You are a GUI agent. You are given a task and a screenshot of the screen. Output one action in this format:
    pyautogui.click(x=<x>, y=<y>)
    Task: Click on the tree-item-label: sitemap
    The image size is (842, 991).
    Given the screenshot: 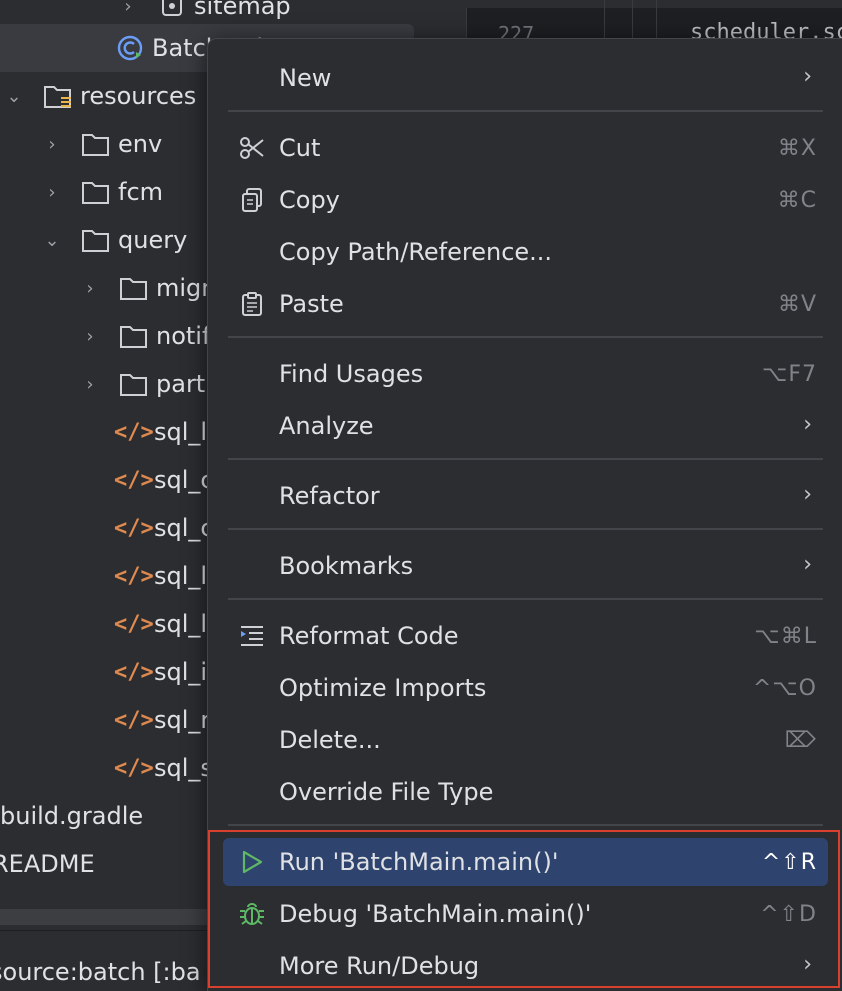 What is the action you would take?
    pyautogui.click(x=242, y=10)
    